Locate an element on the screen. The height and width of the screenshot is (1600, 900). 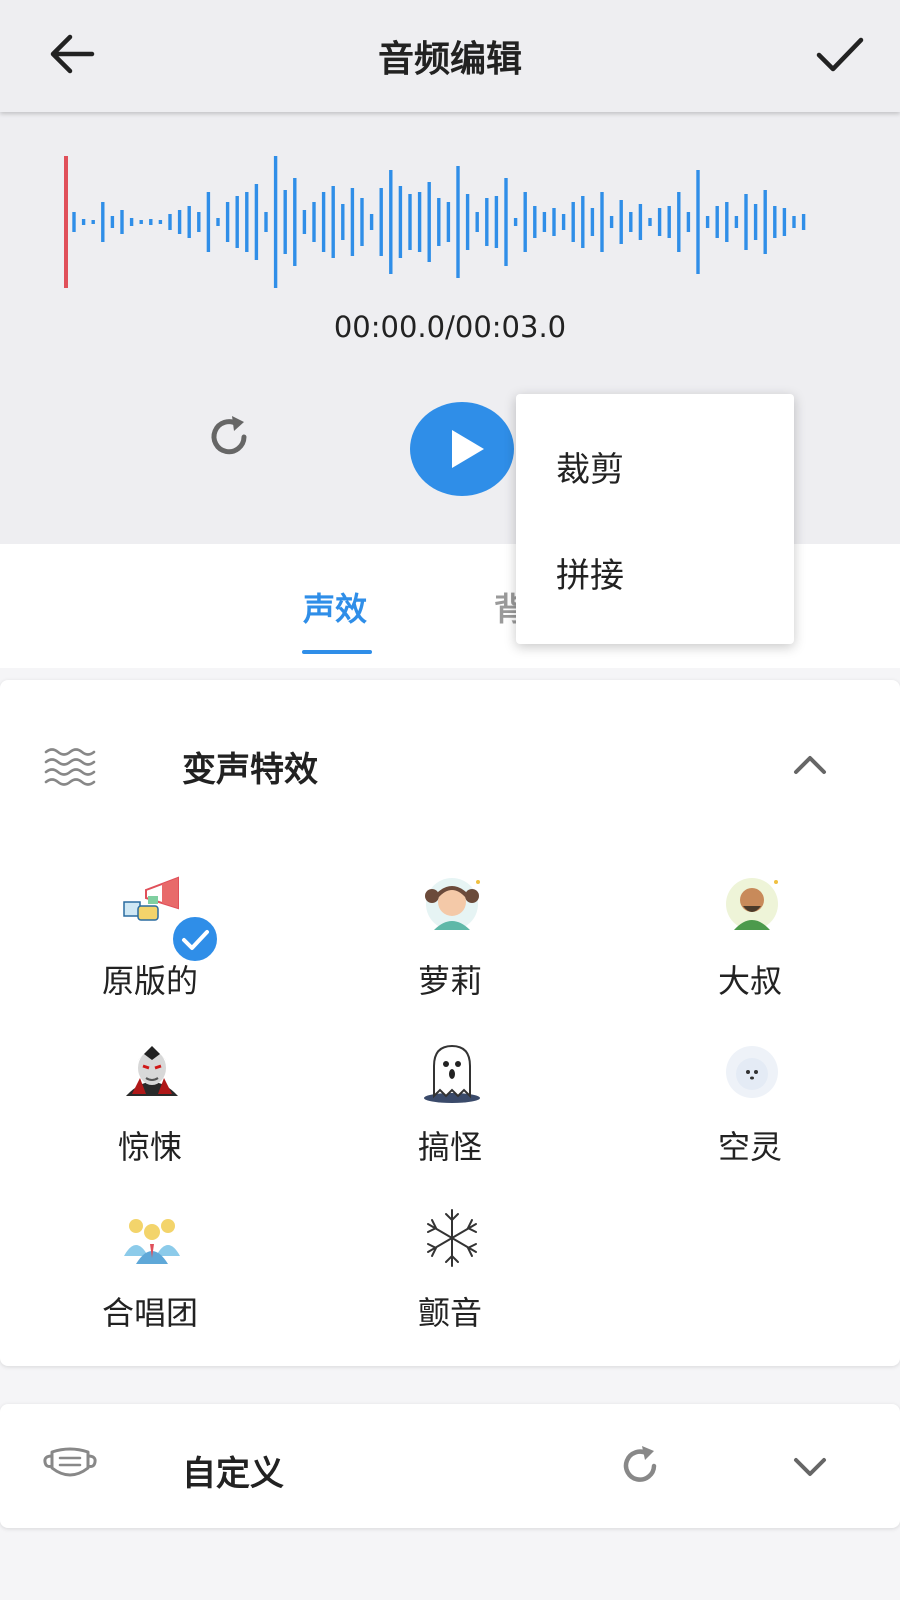
uncle-avatar-icon is located at coordinates (752, 904).